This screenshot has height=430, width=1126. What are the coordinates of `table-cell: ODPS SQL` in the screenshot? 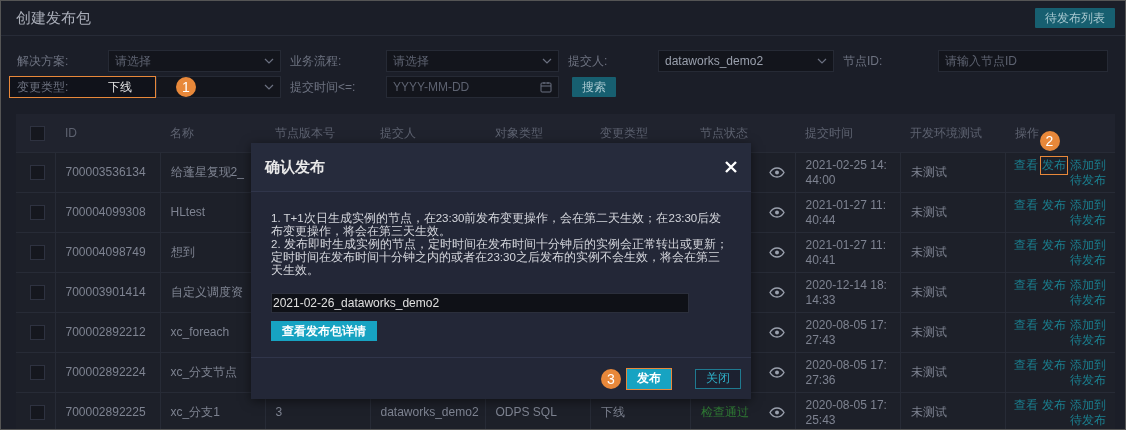 It's located at (526, 412).